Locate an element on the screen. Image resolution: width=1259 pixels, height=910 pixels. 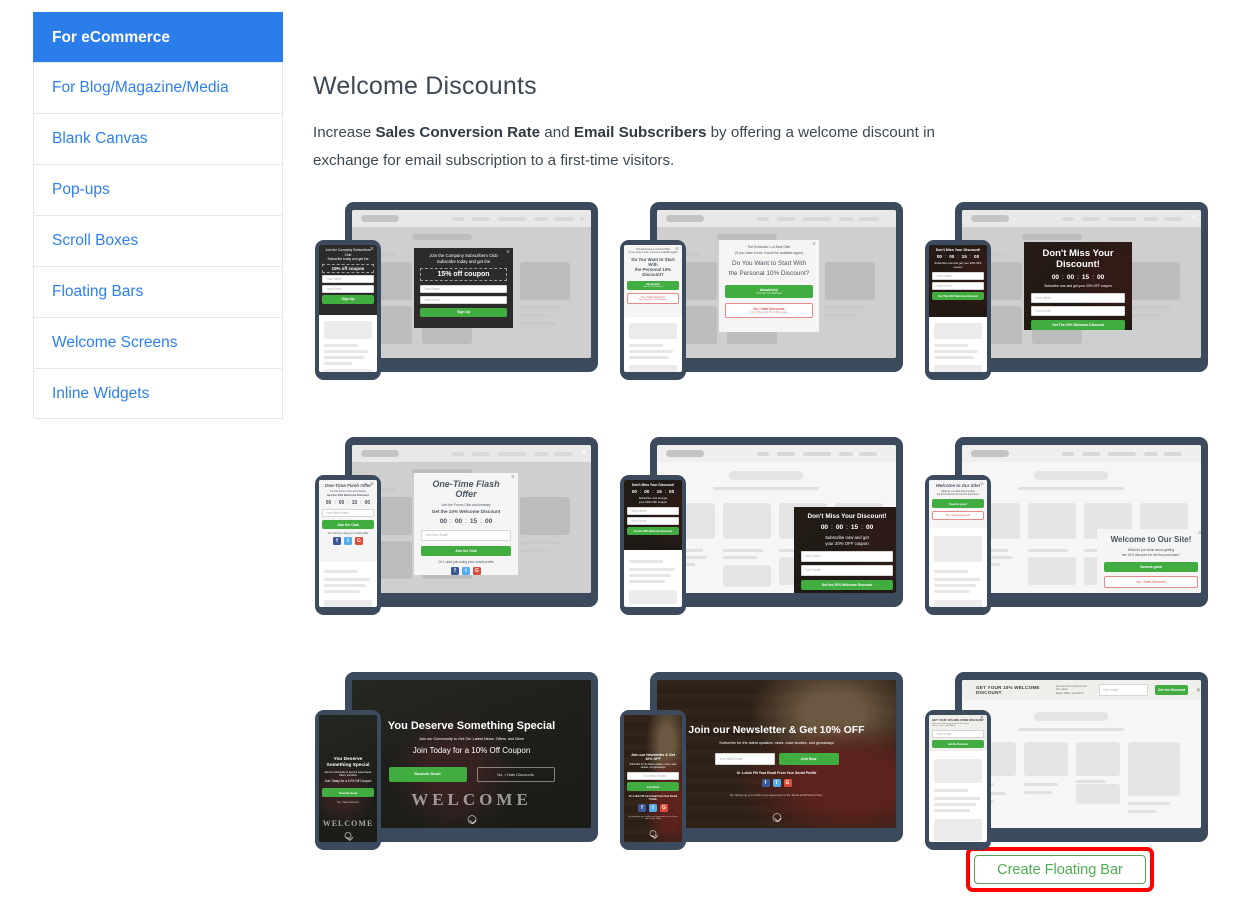
sidebar-item-welcome-screens: Welcome Screens is located at coordinates (158, 342).